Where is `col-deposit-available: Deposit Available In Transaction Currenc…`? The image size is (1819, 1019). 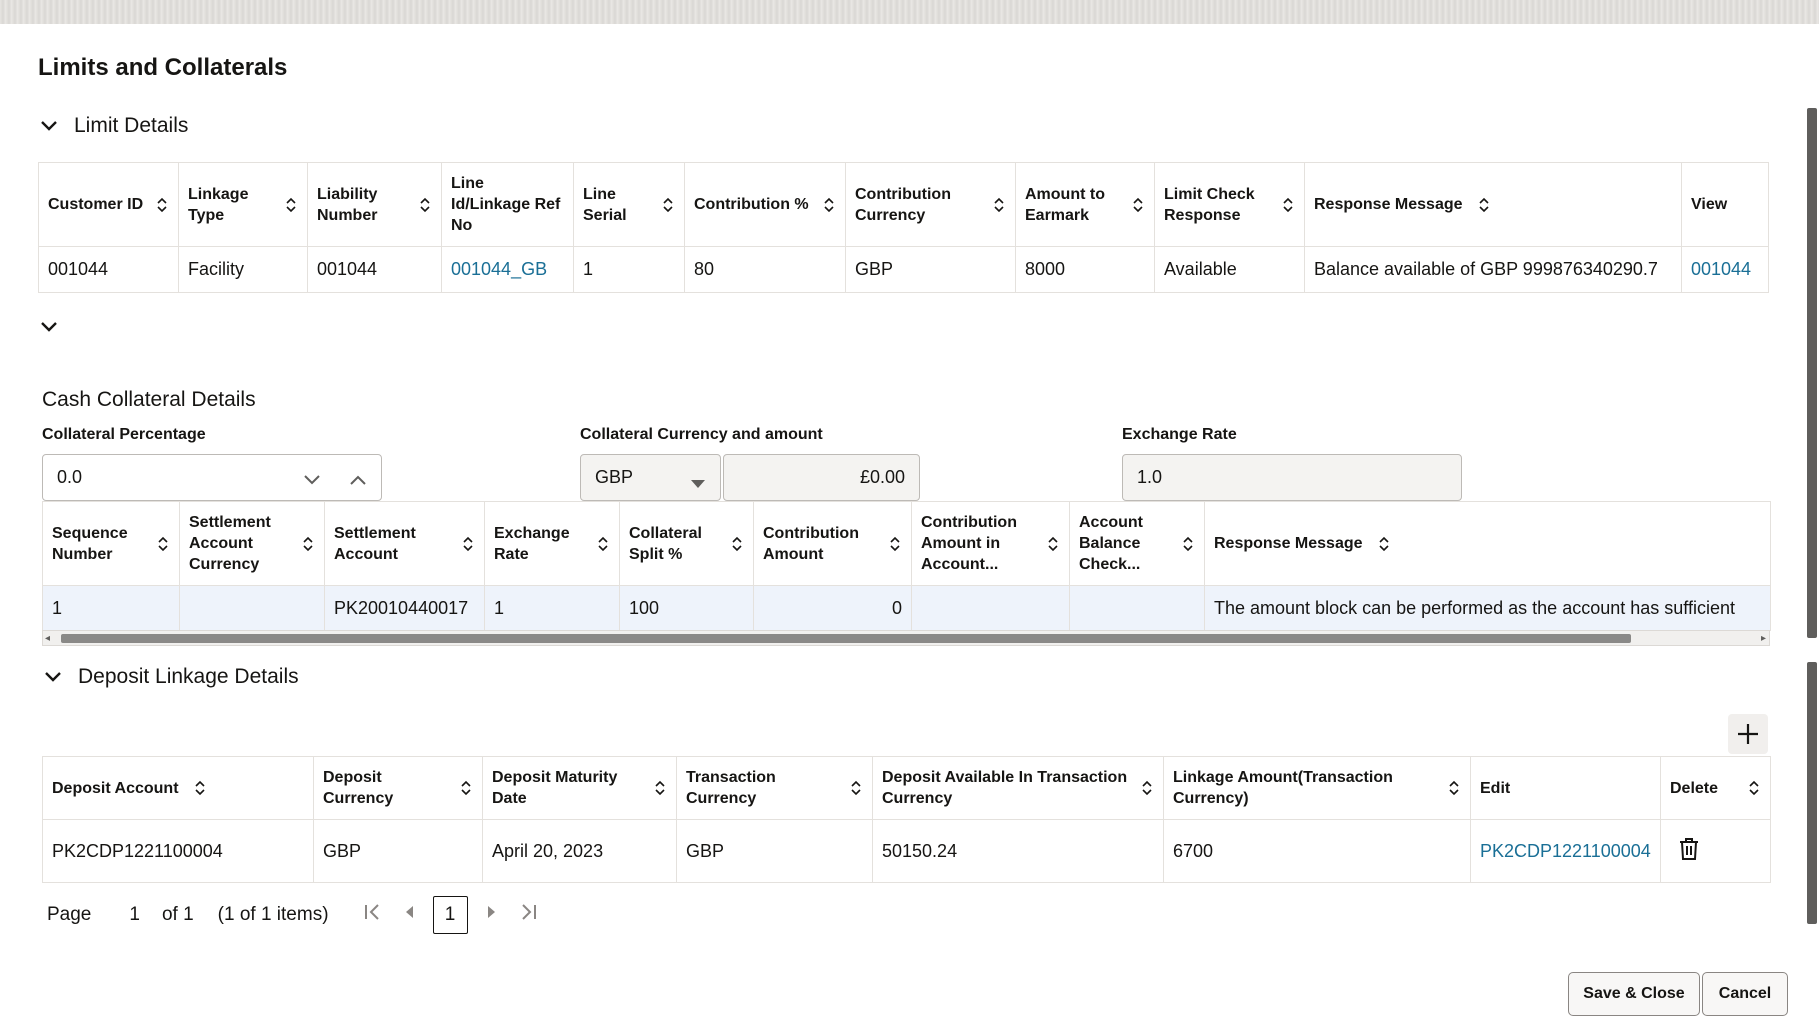
col-deposit-available: Deposit Available In Transaction Currenc… is located at coordinates (1018, 788).